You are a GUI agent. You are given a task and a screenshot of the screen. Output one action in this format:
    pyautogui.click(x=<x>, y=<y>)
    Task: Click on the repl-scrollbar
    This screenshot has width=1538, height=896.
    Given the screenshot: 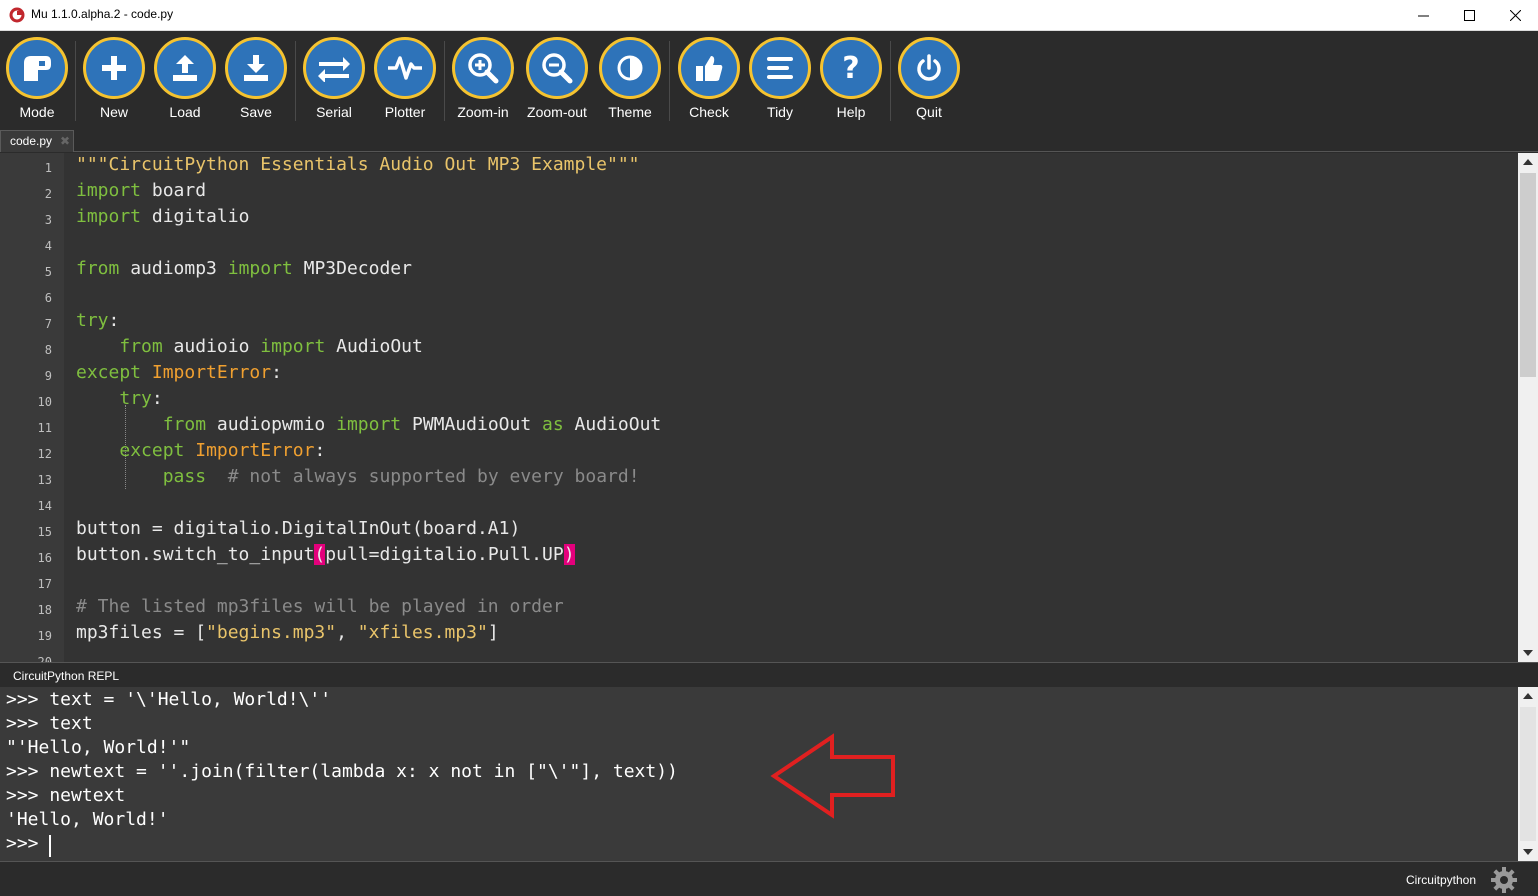 What is the action you would take?
    pyautogui.click(x=1528, y=774)
    